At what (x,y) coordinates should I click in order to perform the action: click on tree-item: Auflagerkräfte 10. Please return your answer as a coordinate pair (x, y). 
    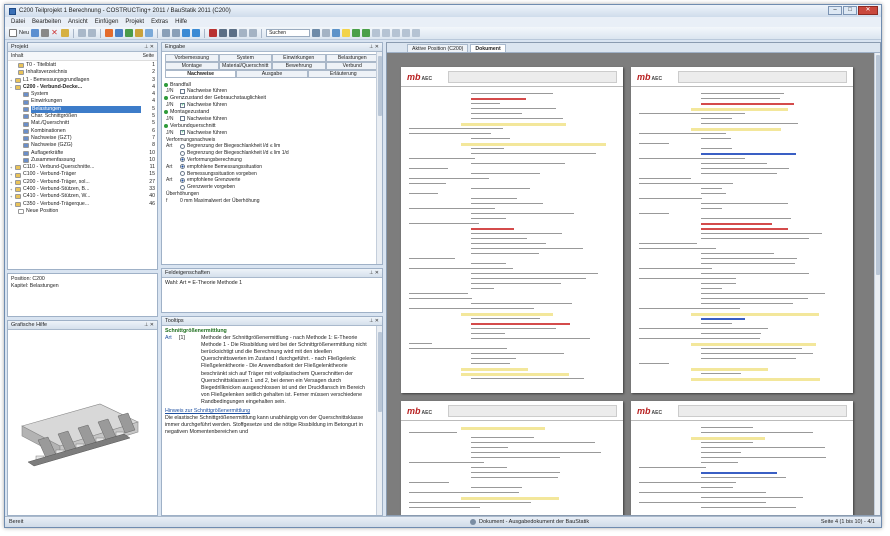
    Looking at the image, I should click on (82, 153).